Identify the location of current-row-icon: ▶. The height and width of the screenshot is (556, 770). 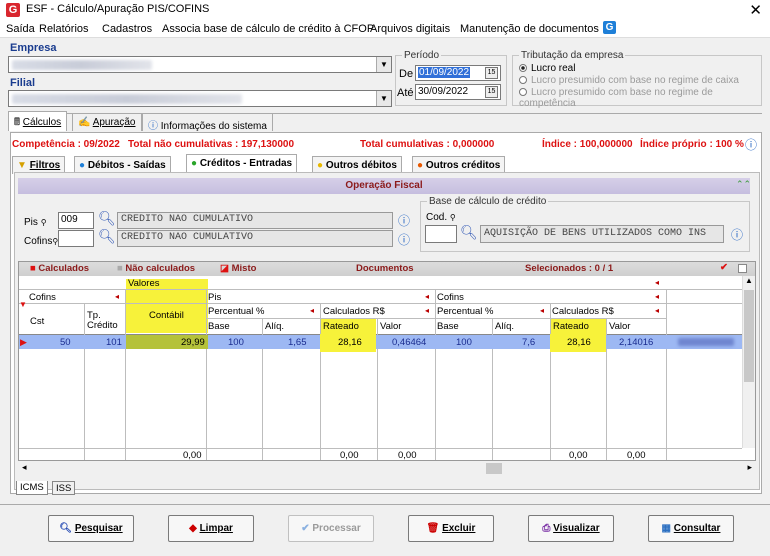
(23, 342).